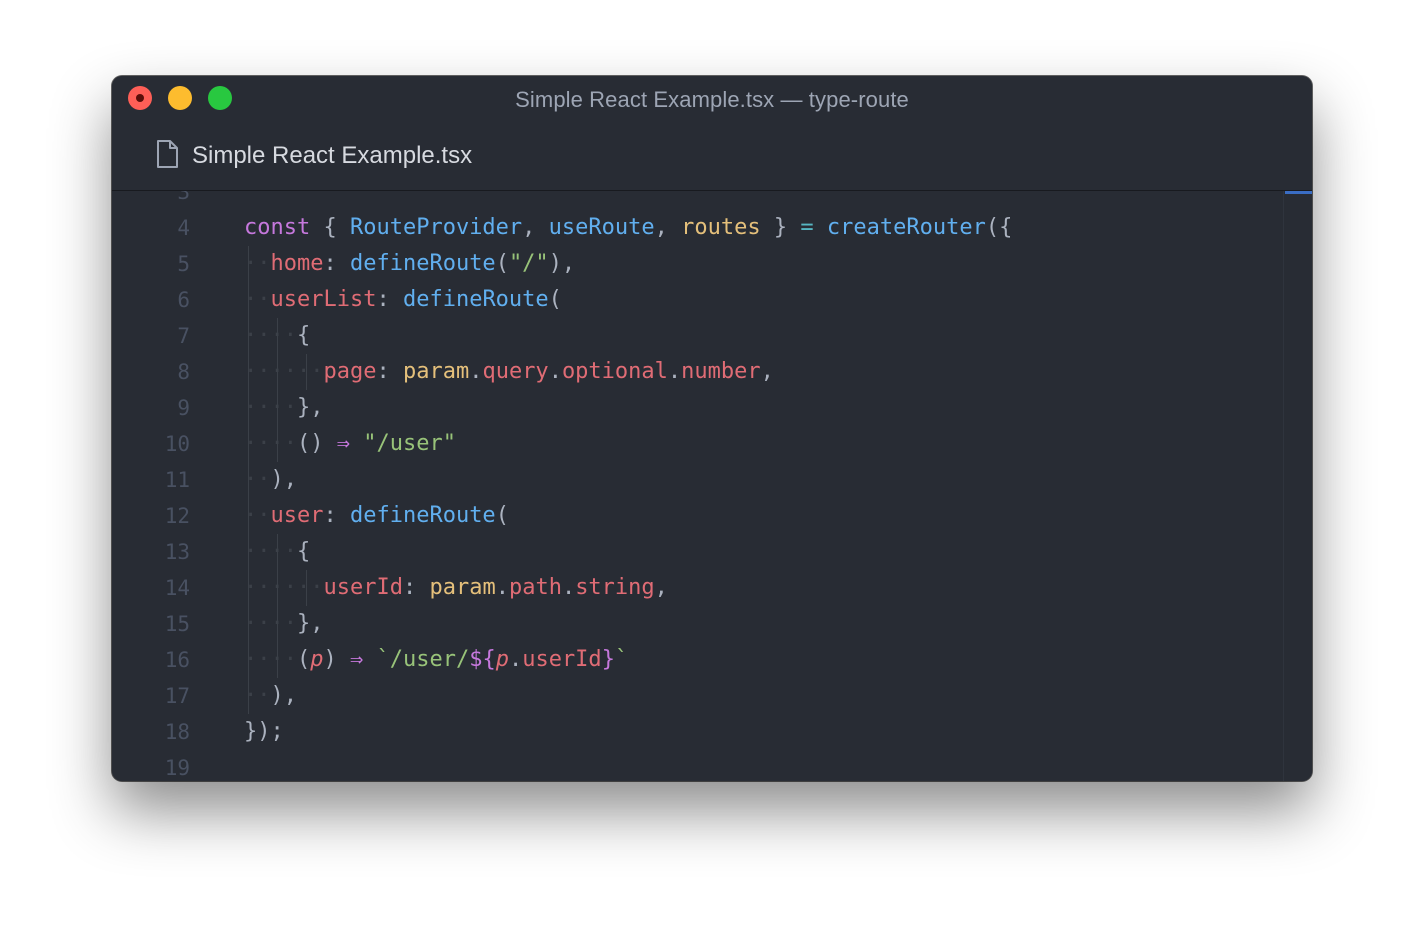 Image resolution: width=1424 pixels, height=930 pixels. I want to click on code-token: ${, so click(482, 659).